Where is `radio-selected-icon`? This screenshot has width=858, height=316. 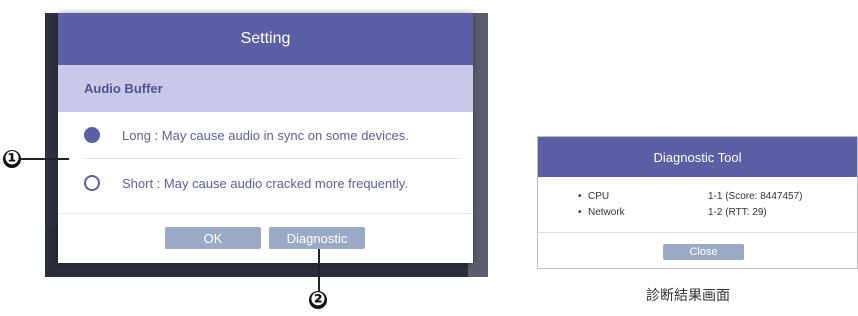
radio-selected-icon is located at coordinates (92, 135).